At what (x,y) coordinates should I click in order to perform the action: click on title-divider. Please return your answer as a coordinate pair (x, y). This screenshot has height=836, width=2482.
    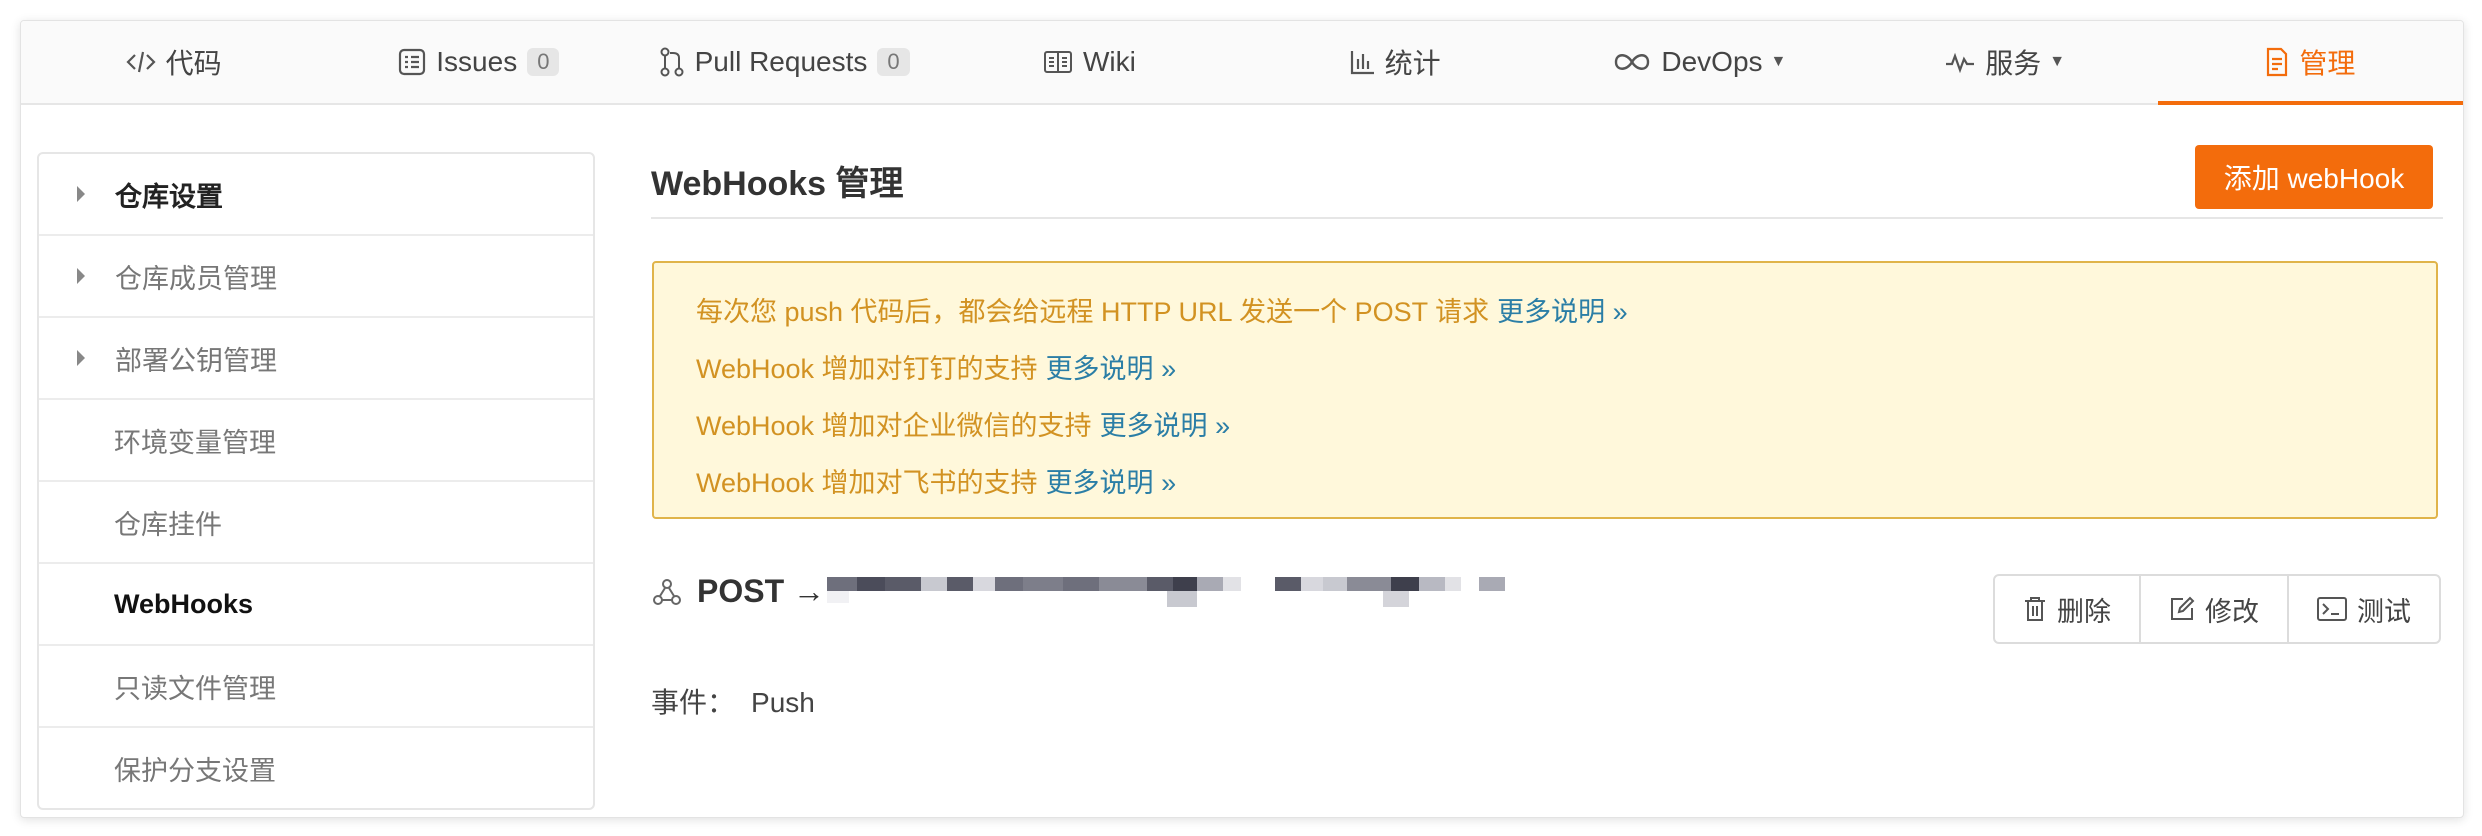
    Looking at the image, I should click on (1547, 218).